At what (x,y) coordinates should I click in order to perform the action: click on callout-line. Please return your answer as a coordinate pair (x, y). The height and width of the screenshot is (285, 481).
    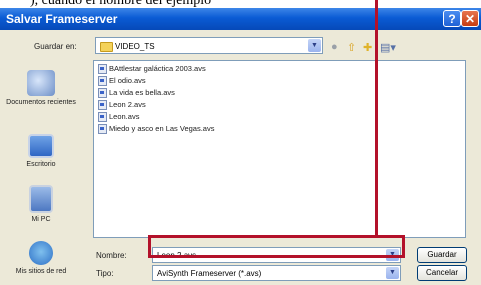
    Looking at the image, I should click on (376, 119).